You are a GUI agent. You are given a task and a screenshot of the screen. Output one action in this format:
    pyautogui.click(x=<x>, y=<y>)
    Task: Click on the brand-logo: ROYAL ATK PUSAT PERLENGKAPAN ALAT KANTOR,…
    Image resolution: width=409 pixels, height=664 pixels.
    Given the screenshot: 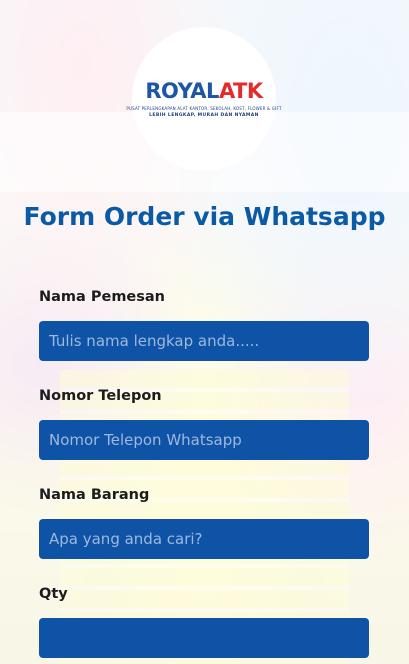 What is the action you would take?
    pyautogui.click(x=203, y=99)
    